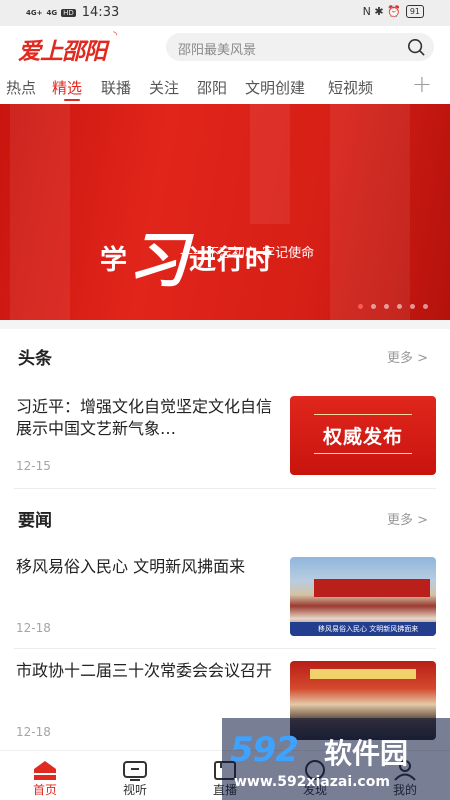 Image resolution: width=450 pixels, height=800 pixels. What do you see at coordinates (393, 306) in the screenshot?
I see `carousel-dots` at bounding box center [393, 306].